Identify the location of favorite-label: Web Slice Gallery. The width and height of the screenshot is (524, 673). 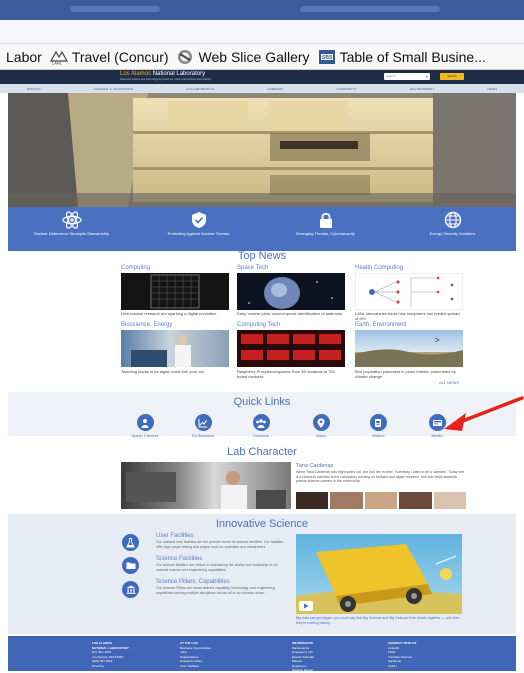
(254, 56).